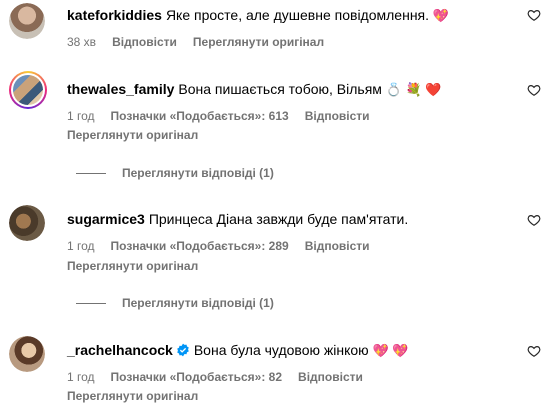 The image size is (550, 417). What do you see at coordinates (390, 350) in the screenshot?
I see `emoji: 💖 💖` at bounding box center [390, 350].